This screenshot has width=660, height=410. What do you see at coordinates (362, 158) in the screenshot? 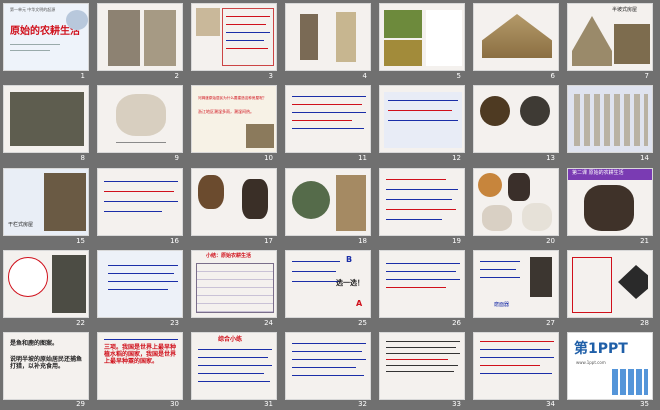
I see `slide-number: 11` at bounding box center [362, 158].